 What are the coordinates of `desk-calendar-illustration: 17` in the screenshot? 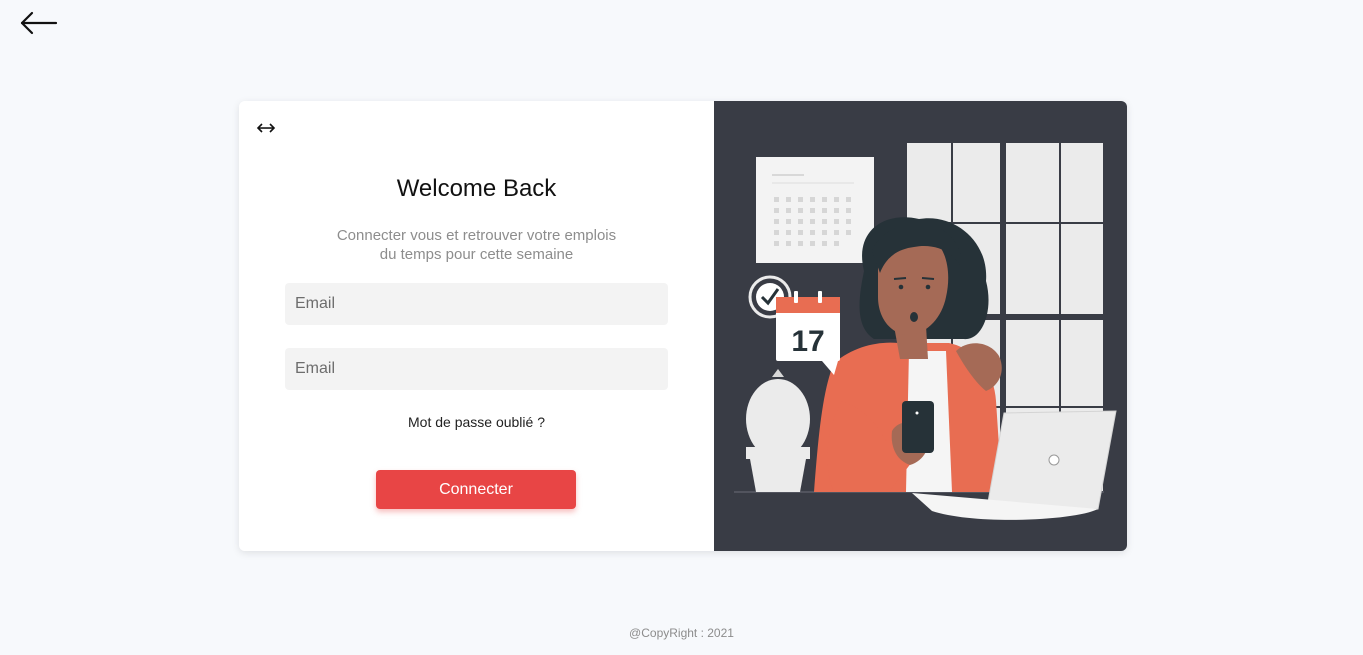 It's located at (808, 333).